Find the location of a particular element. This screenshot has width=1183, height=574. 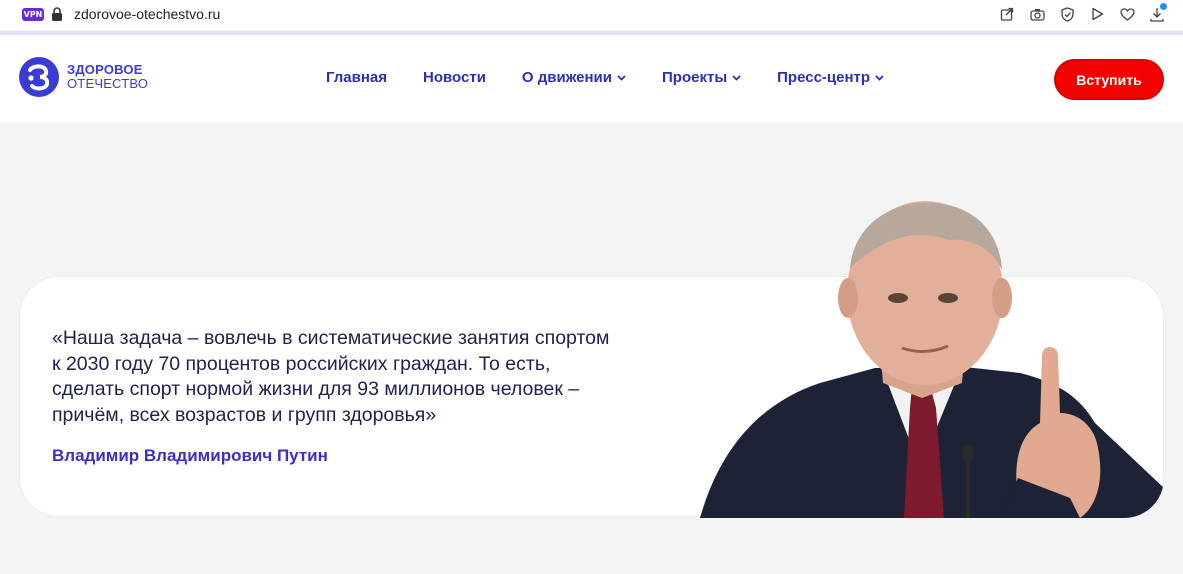

download-icon is located at coordinates (1158, 13).